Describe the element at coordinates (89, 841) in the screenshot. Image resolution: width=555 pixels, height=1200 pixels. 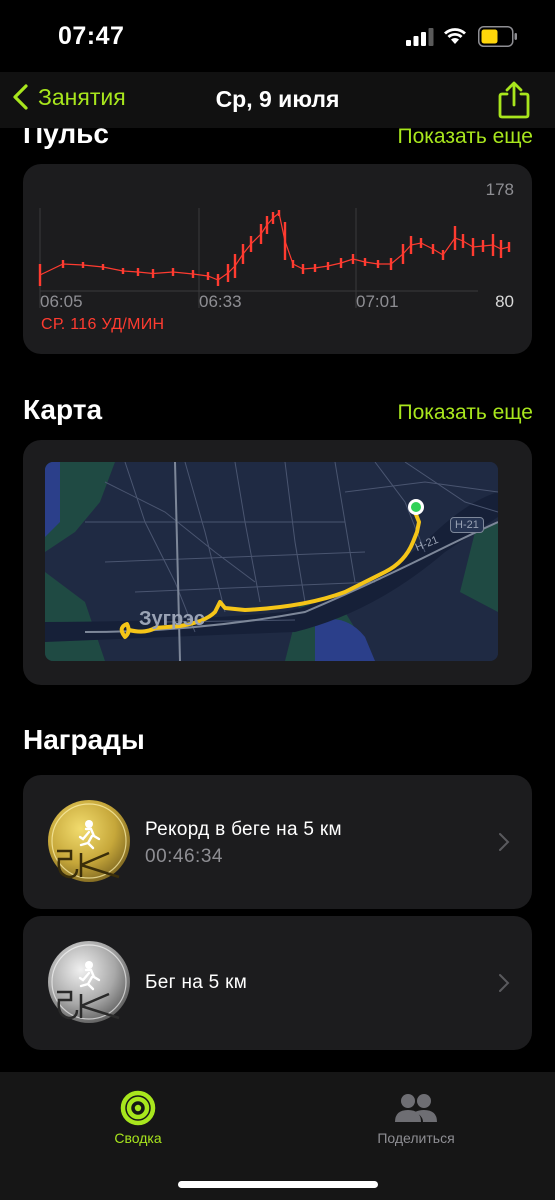
I see `gold-5k-medal-icon` at that location.